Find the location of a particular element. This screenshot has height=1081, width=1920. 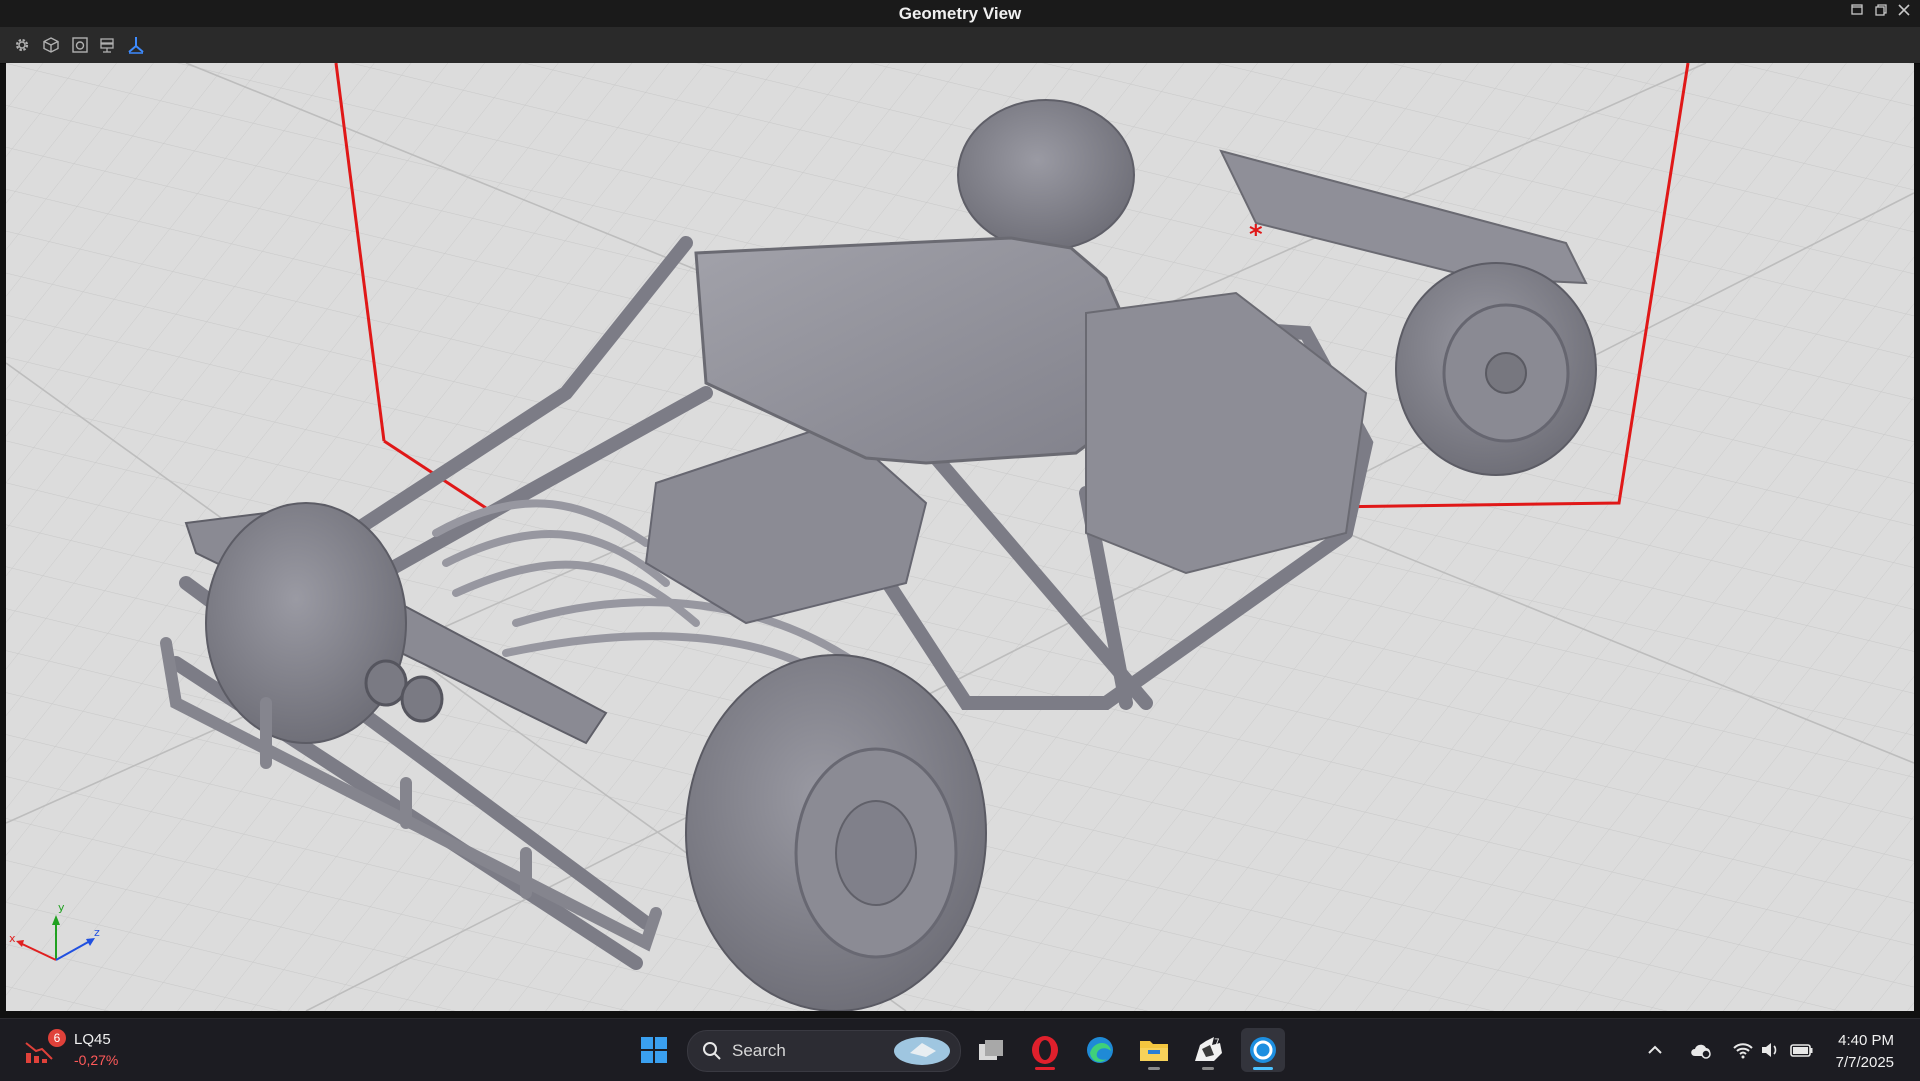

rhino-icon: 7 is located at coordinates (1208, 1050).